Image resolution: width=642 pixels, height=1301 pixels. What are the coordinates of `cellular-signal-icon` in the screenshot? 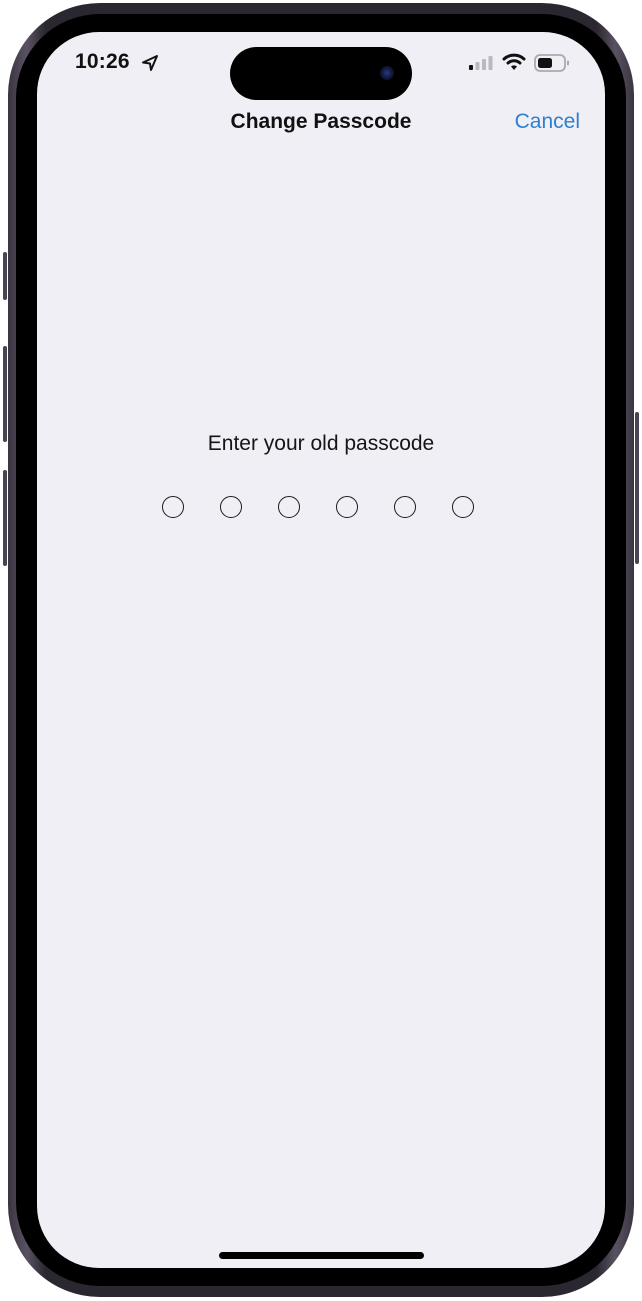 It's located at (481, 63).